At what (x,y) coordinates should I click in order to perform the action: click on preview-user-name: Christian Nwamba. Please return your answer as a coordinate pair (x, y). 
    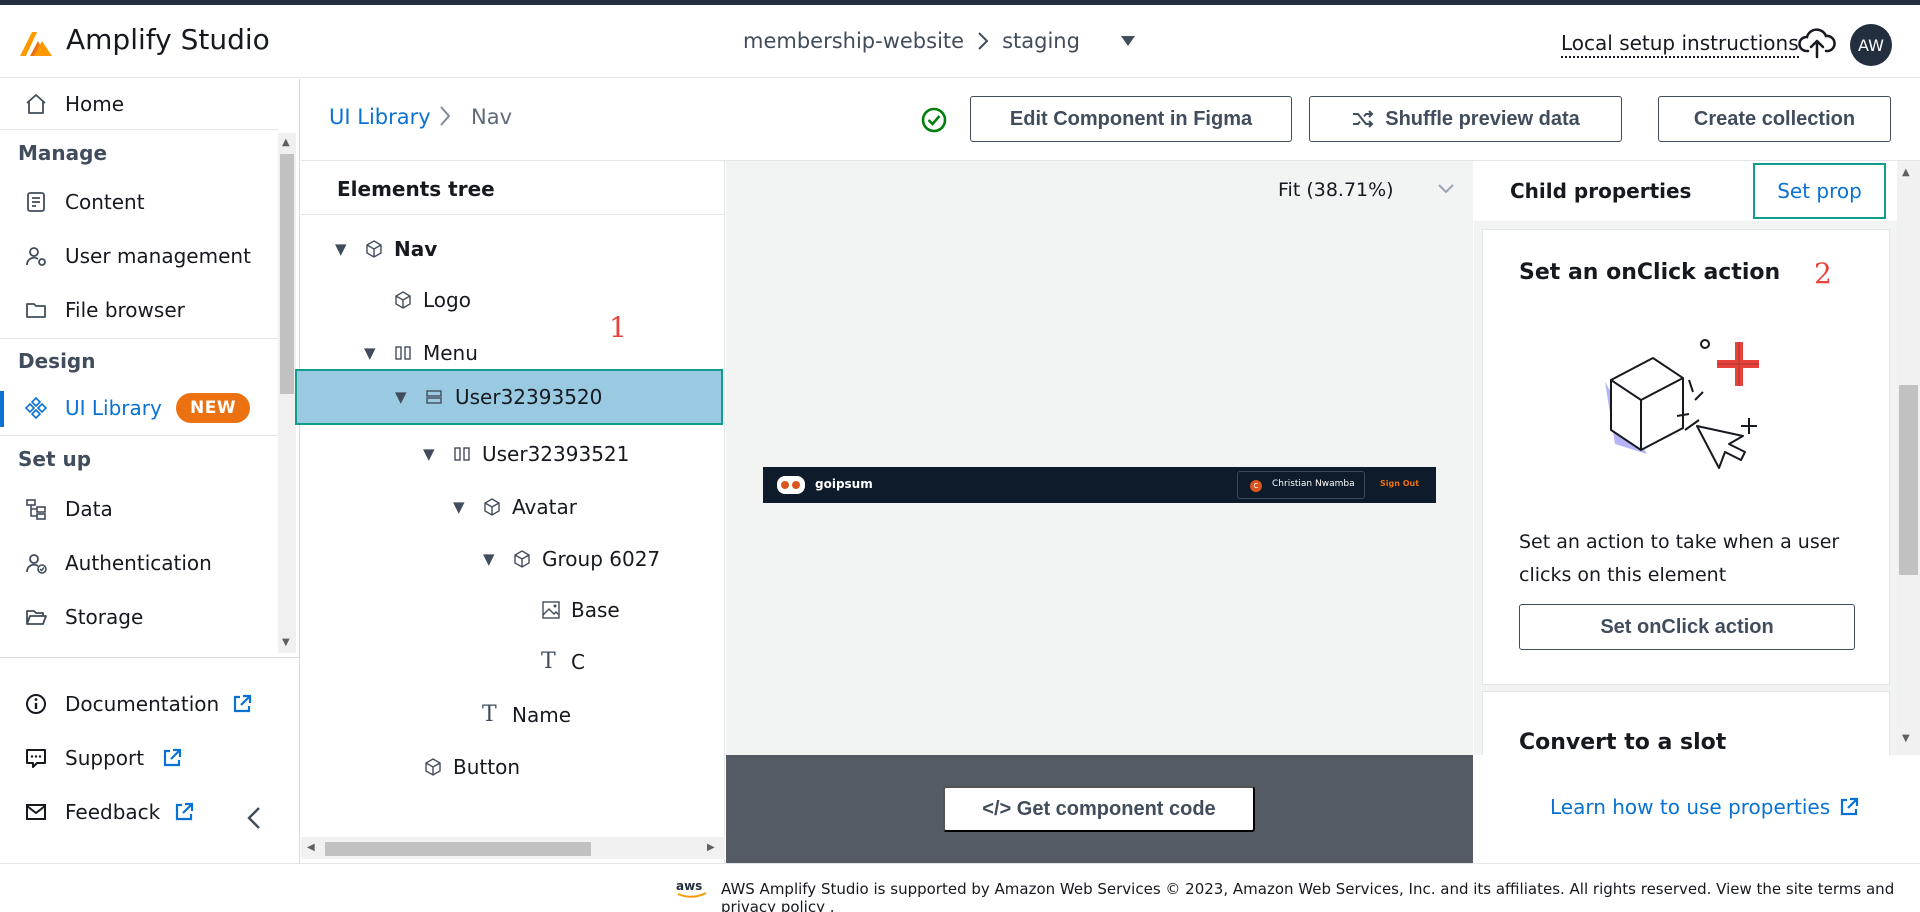
    Looking at the image, I should click on (1313, 484).